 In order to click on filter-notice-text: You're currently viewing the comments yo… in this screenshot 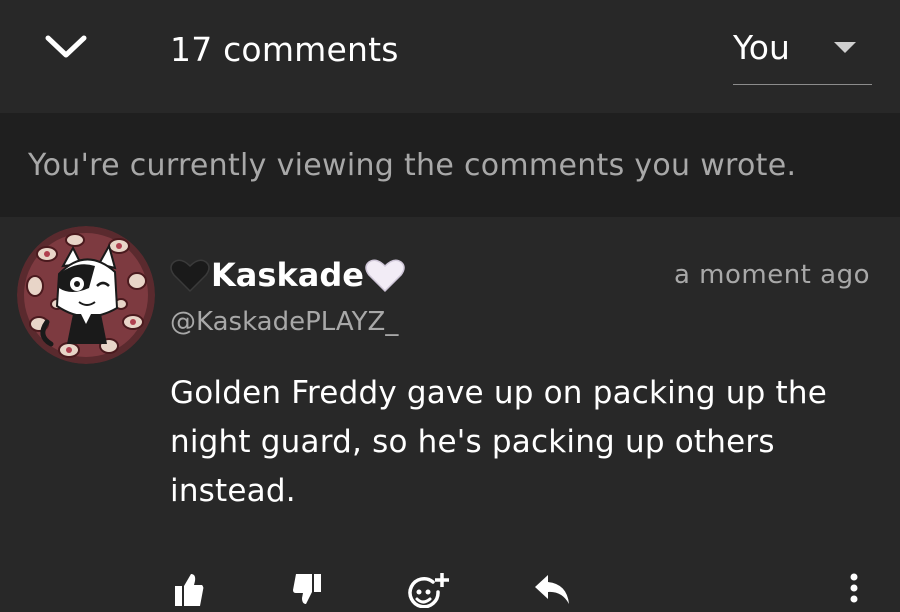, I will do `click(412, 165)`.